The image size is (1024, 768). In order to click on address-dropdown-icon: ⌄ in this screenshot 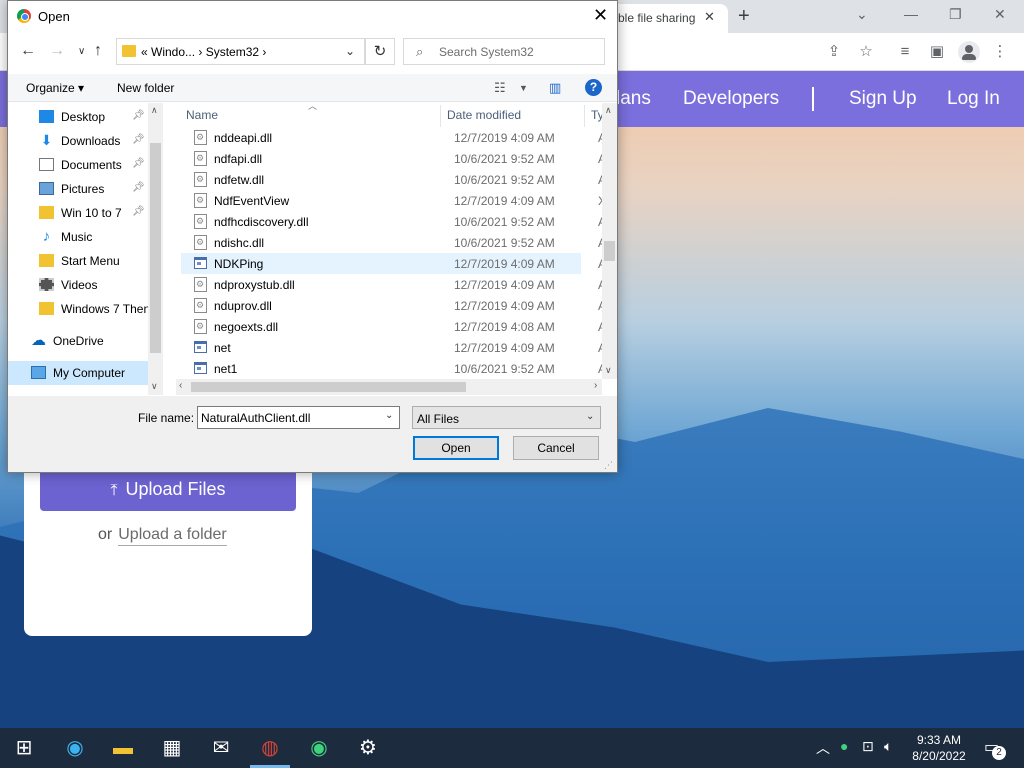, I will do `click(350, 51)`.